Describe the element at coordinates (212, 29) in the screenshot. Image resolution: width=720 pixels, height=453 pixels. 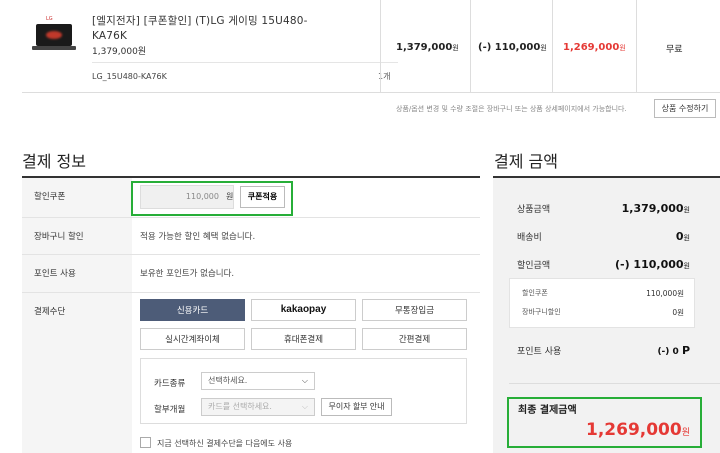
I see `product-name: [엘지전자] [쿠폰할인] (T)LG 게이밍 15U480-KA76K` at that location.